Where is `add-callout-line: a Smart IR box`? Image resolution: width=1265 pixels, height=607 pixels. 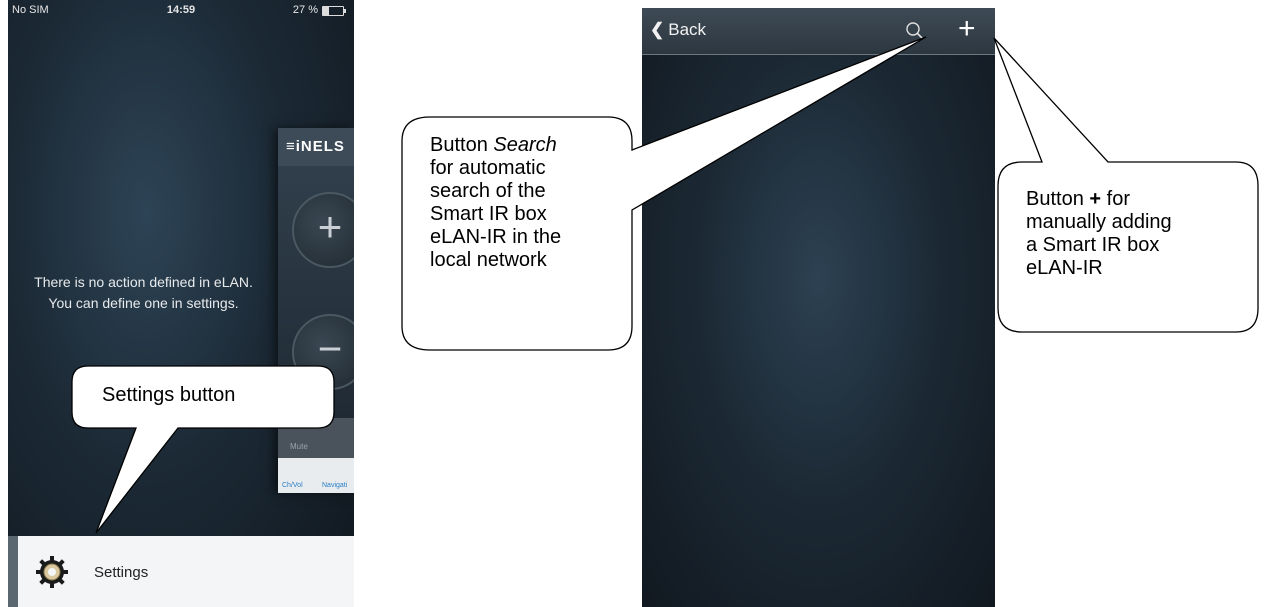 add-callout-line: a Smart IR box is located at coordinates (1093, 245).